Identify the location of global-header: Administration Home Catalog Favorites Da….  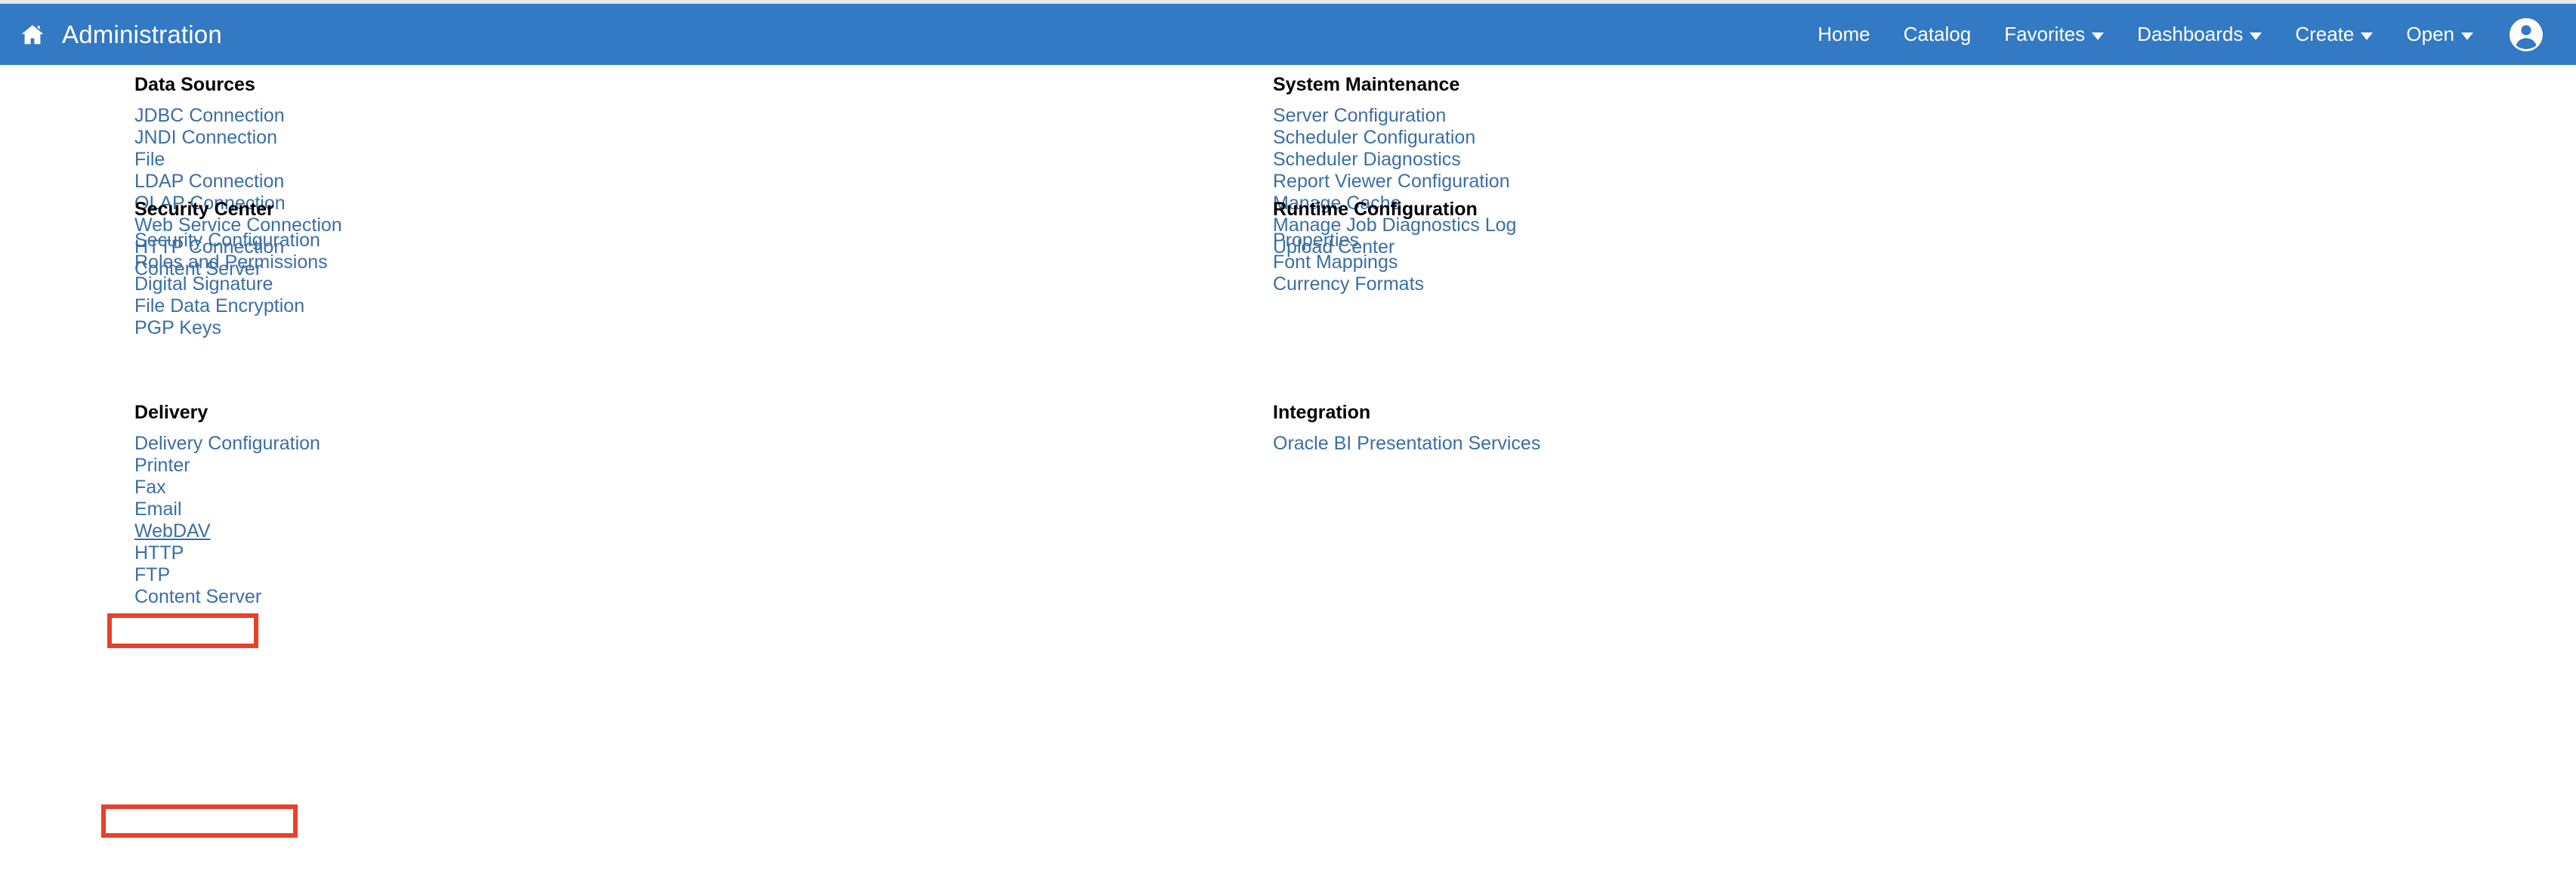
(1288, 35).